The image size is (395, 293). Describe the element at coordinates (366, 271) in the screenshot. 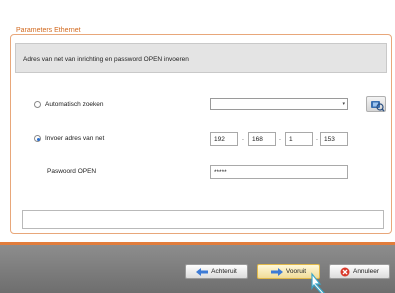

I see `cancel-button-label: Annuleer` at that location.